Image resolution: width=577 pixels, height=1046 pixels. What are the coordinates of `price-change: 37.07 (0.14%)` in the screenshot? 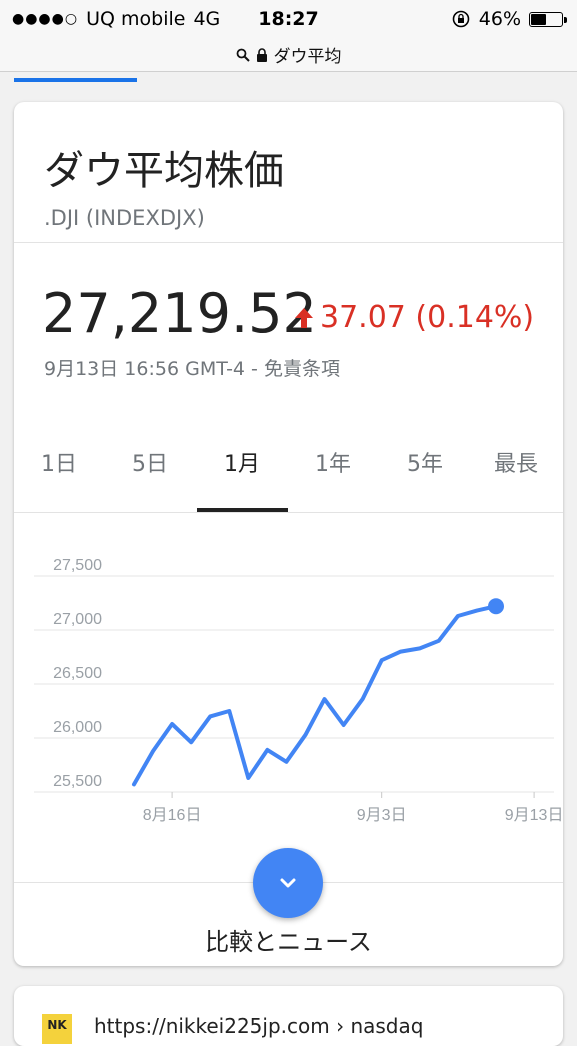 It's located at (414, 317).